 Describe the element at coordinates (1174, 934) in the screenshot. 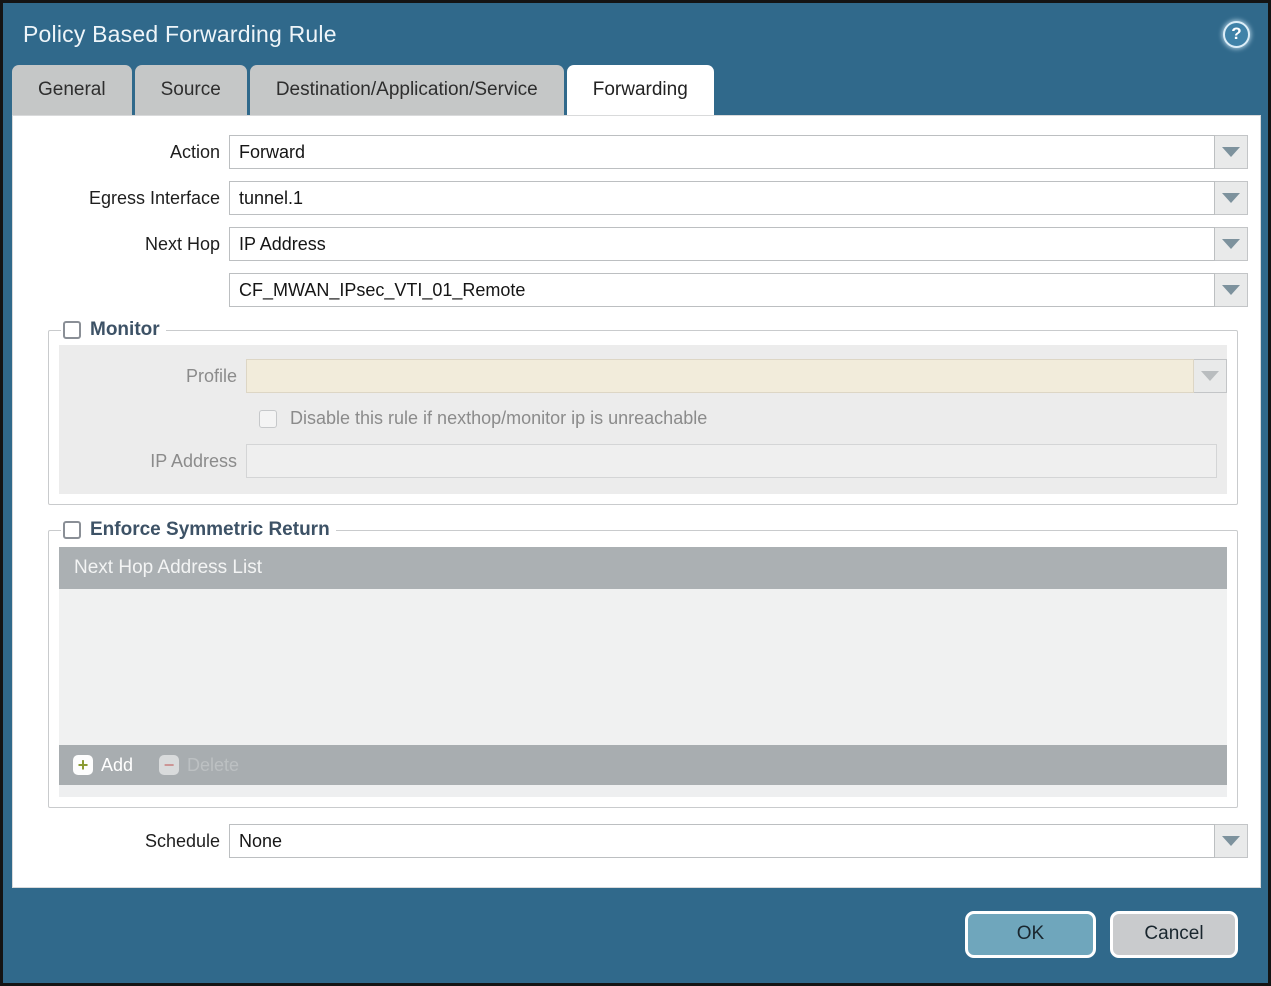

I see `cancel-button: Cancel` at that location.